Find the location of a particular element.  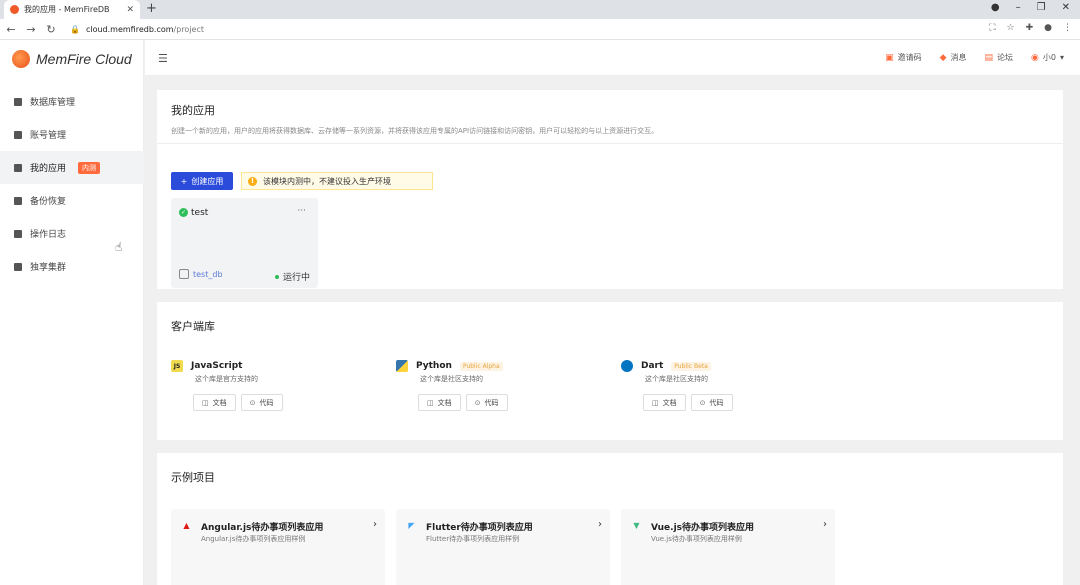

log-icon is located at coordinates (18, 233).